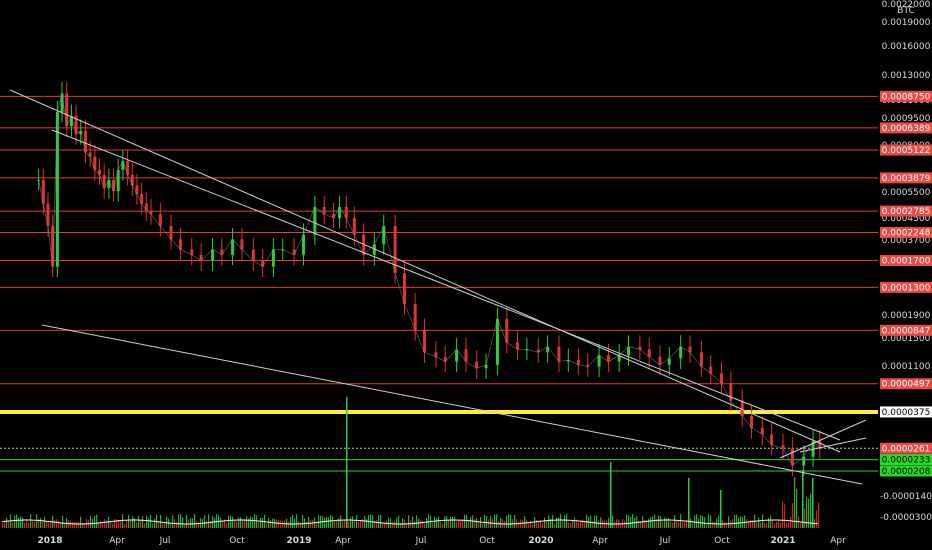 The width and height of the screenshot is (932, 550). I want to click on y-tick-label: -0.0000300, so click(906, 518).